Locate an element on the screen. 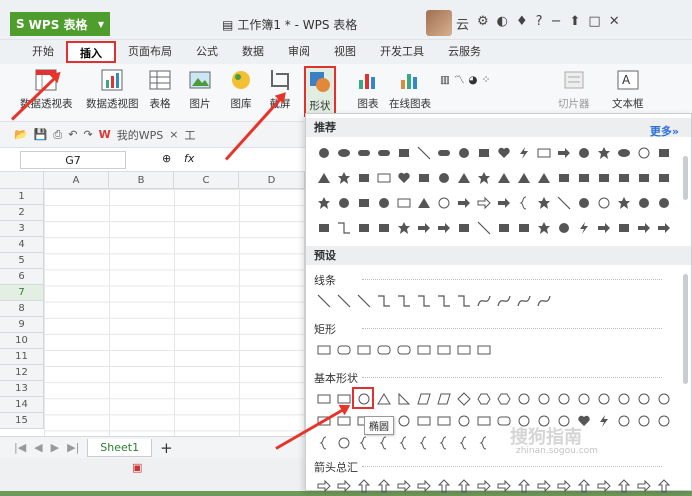 The width and height of the screenshot is (692, 496). row-header: 10 is located at coordinates (22, 341).